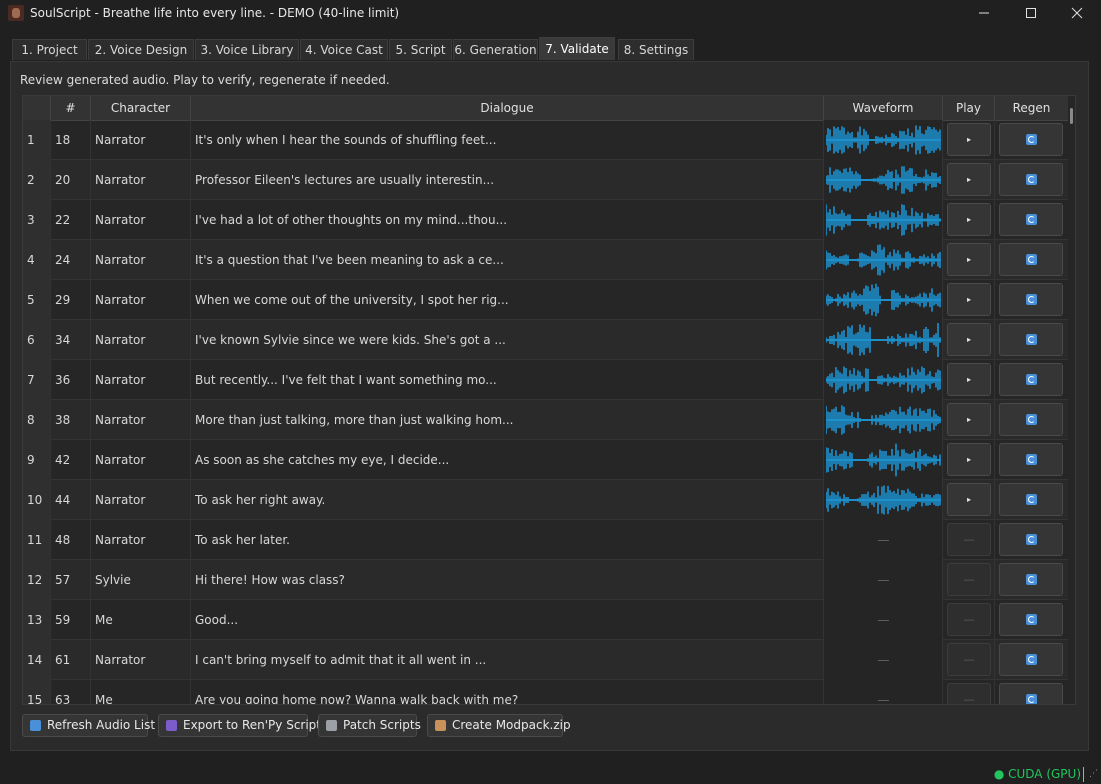  I want to click on line-number: 61, so click(71, 660).